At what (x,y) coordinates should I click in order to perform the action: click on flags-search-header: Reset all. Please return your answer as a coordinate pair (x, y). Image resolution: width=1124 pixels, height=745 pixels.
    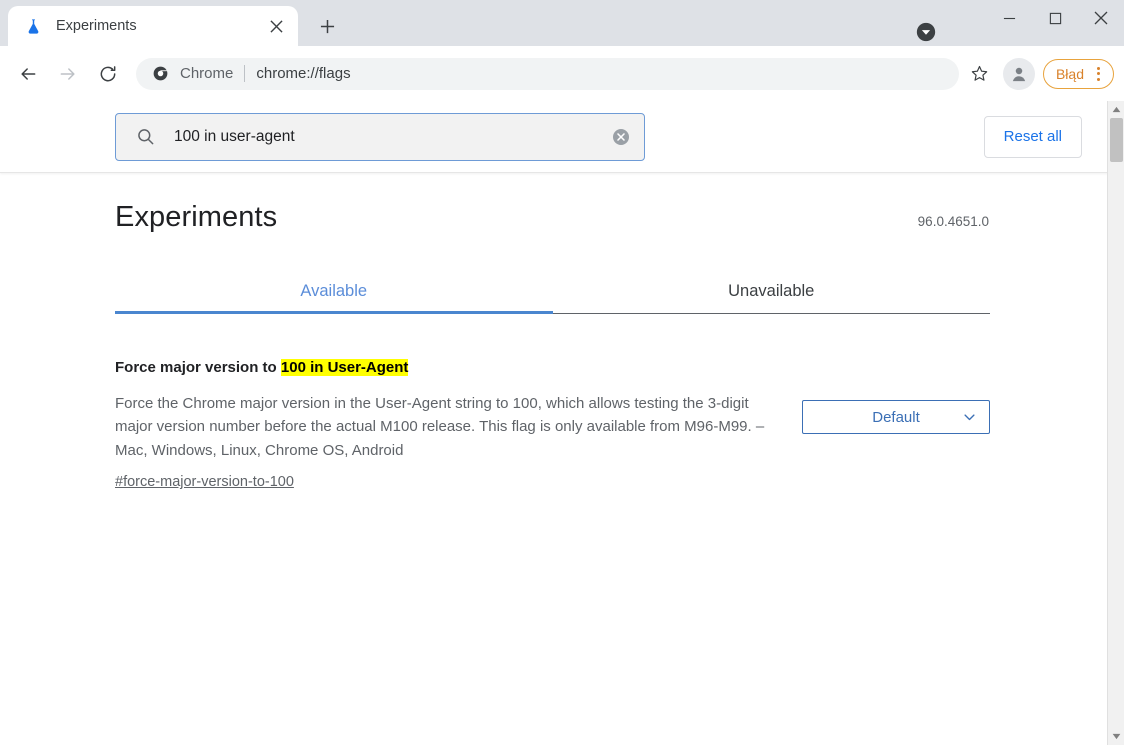
    Looking at the image, I should click on (562, 137).